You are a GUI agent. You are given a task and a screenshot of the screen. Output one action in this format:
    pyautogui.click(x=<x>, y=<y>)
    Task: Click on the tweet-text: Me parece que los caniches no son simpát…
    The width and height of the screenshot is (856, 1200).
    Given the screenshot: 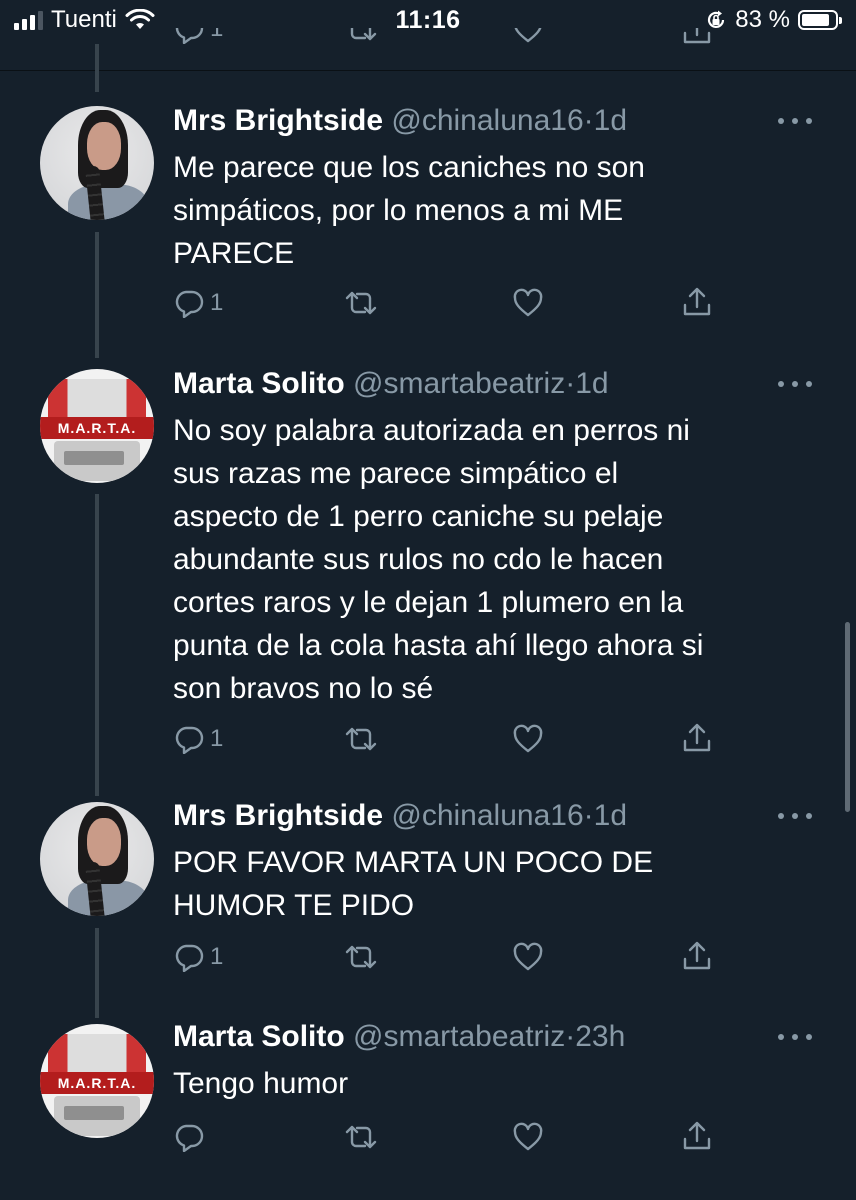 What is the action you would take?
    pyautogui.click(x=409, y=210)
    